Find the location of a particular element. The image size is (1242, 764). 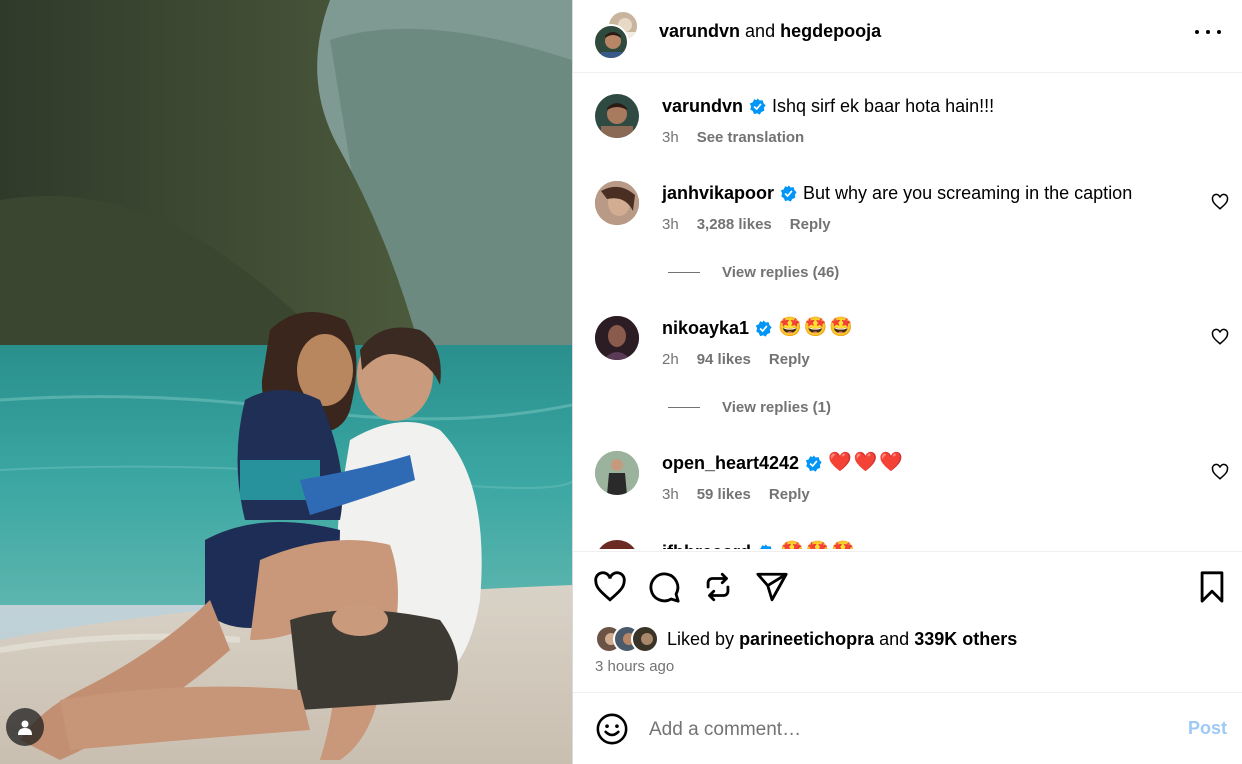

comment-time: 2h is located at coordinates (670, 359).